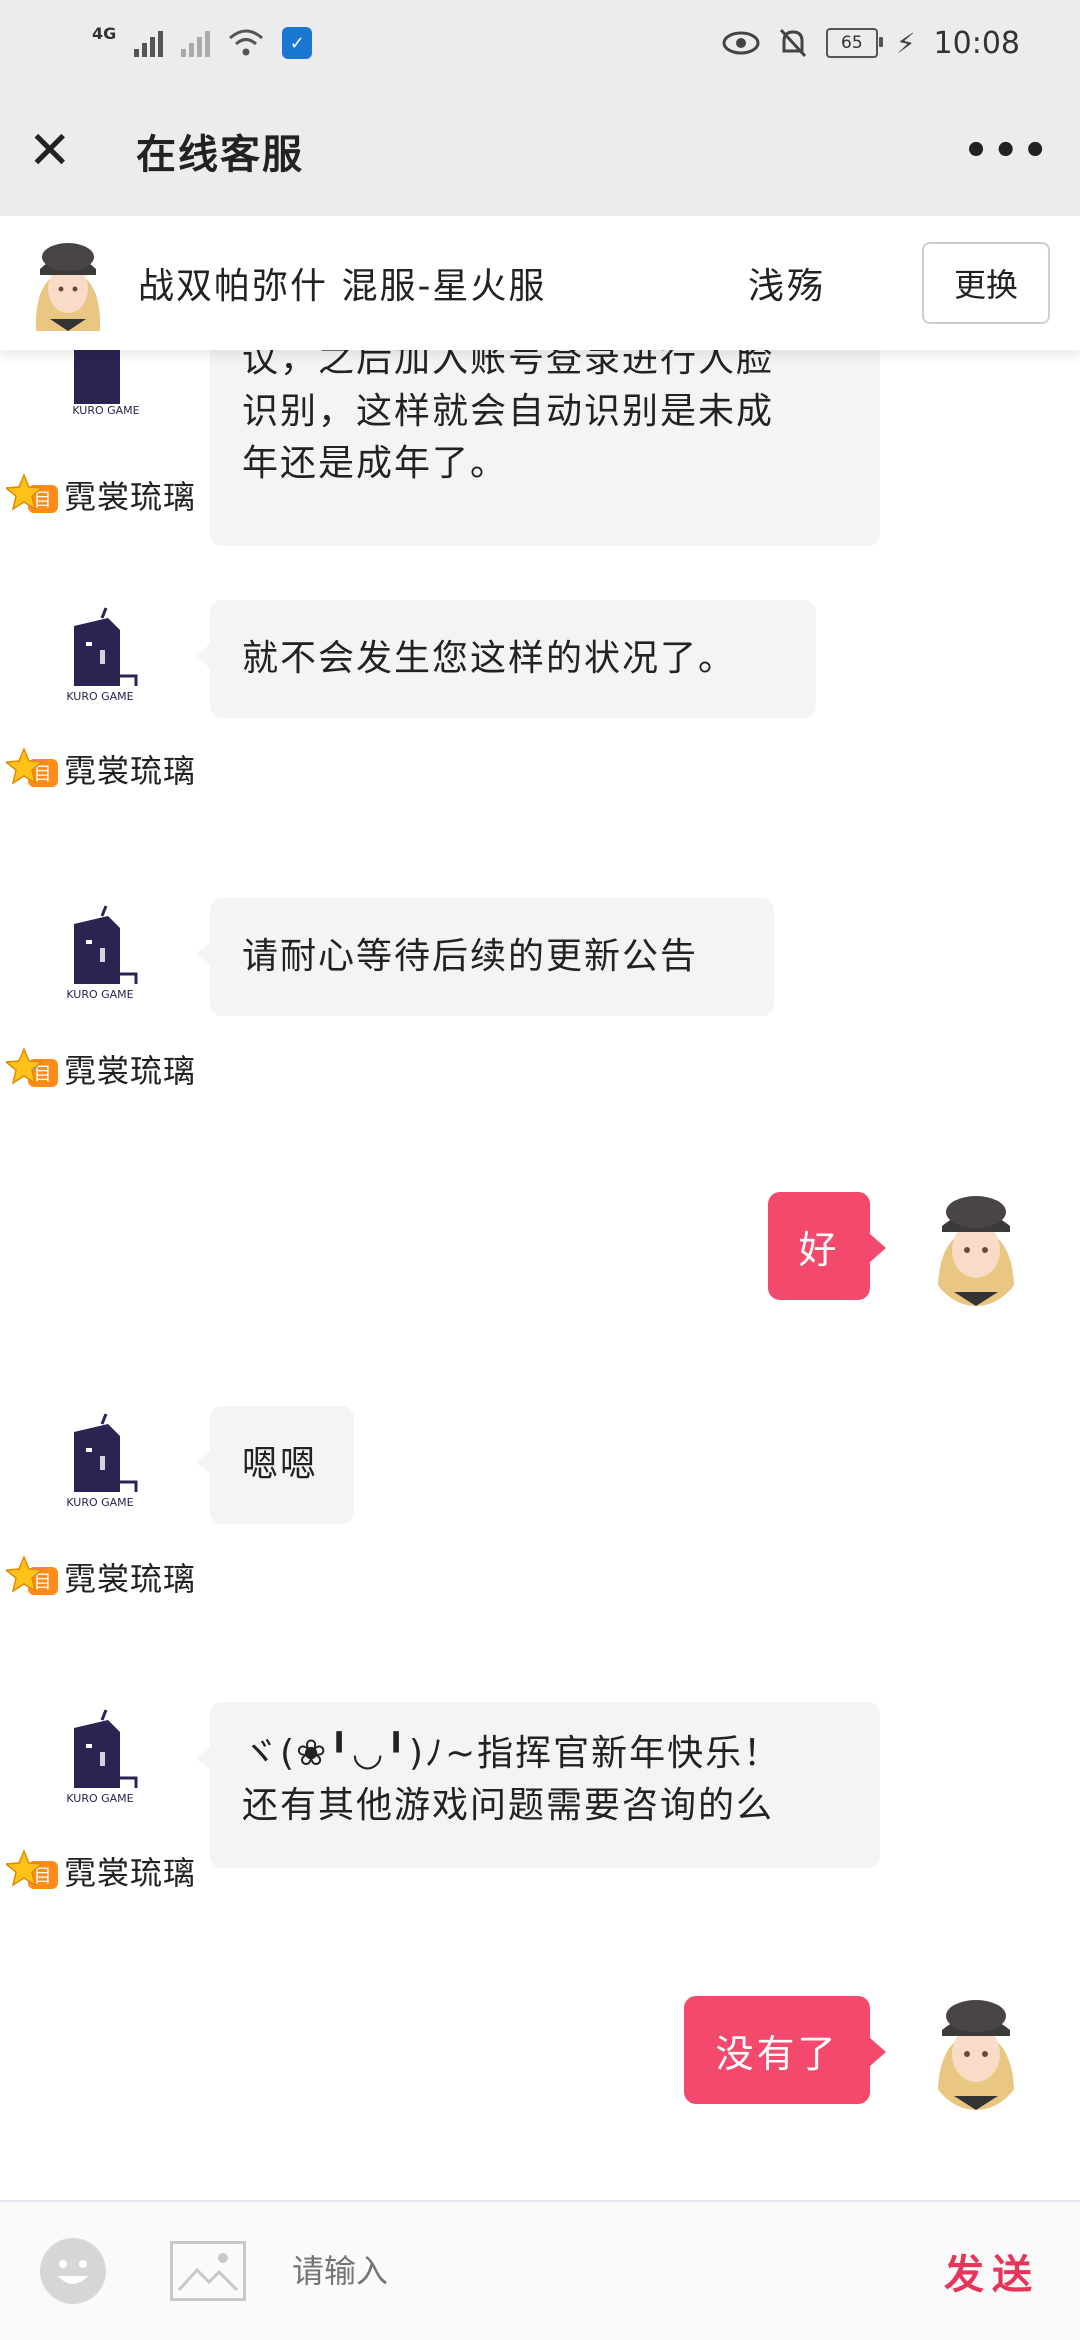  I want to click on title-bar: ✕ 在线客服 •••, so click(540, 151).